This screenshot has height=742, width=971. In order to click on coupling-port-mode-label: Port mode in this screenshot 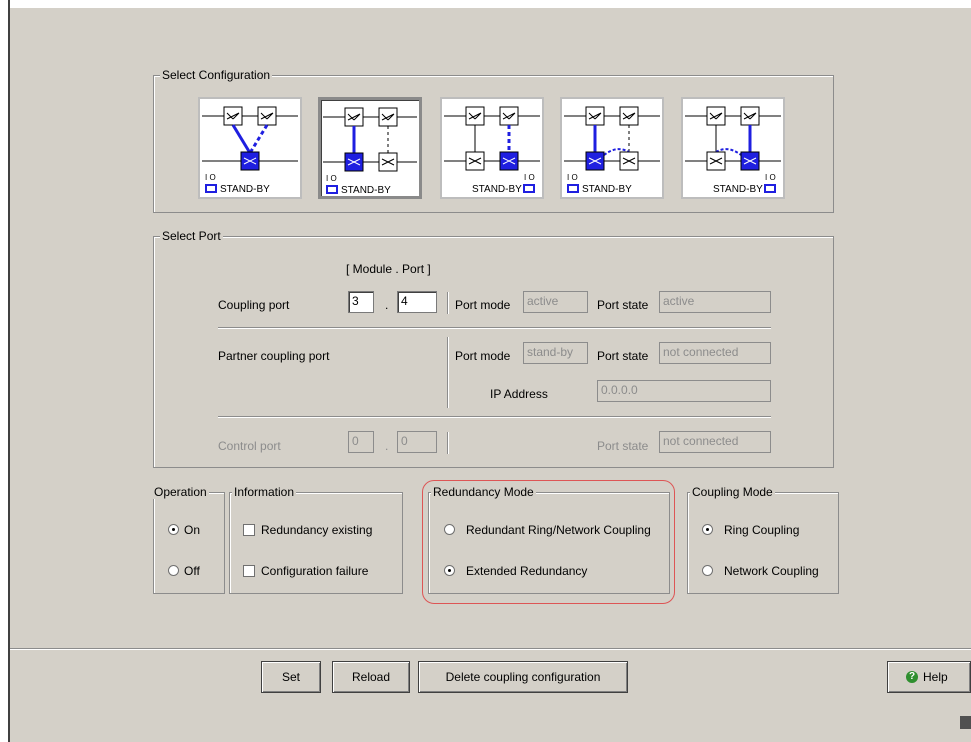, I will do `click(483, 305)`.